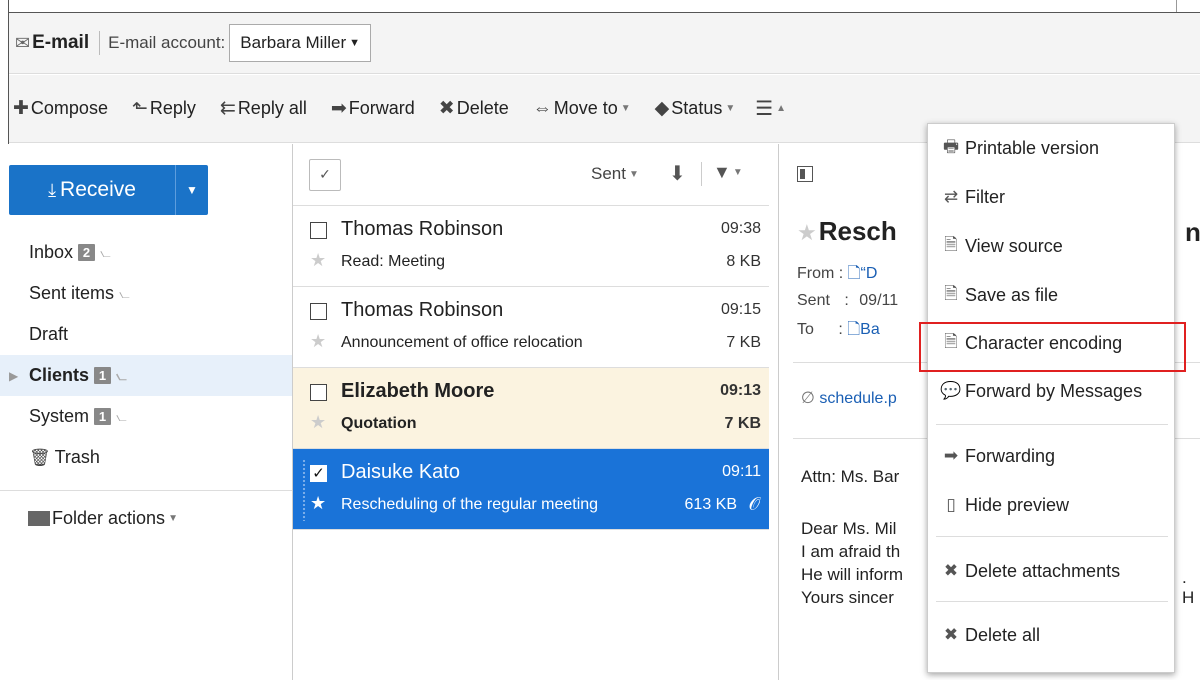 This screenshot has height=680, width=1200. I want to click on move-to-label: Move to, so click(585, 108).